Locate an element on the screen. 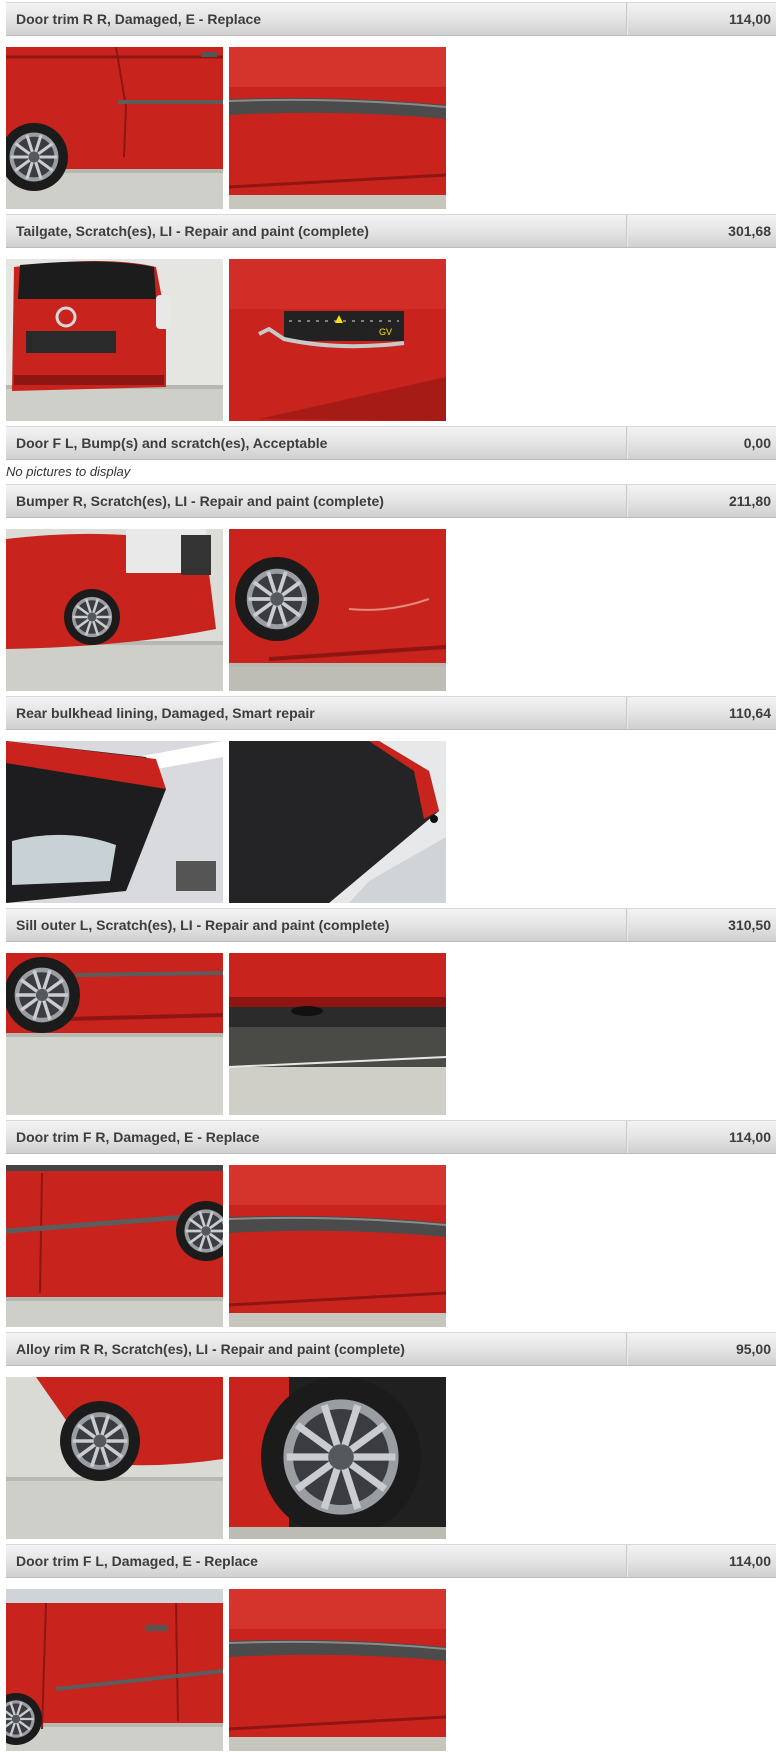  repair-cost: 0,00 is located at coordinates (757, 443).